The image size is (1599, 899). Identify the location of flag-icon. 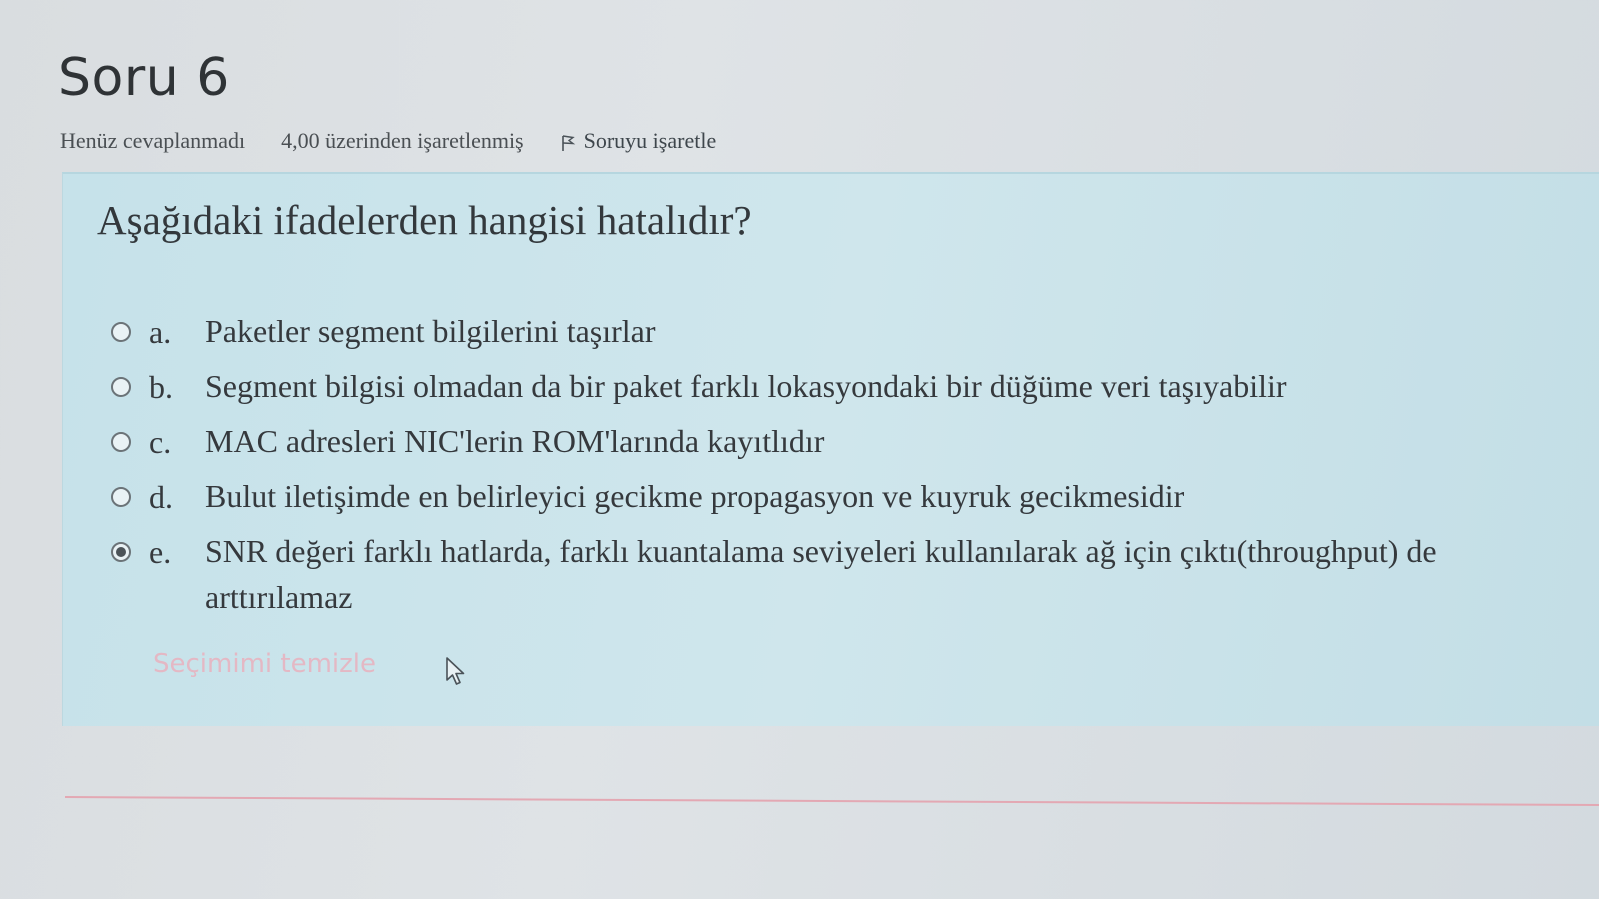
(568, 143).